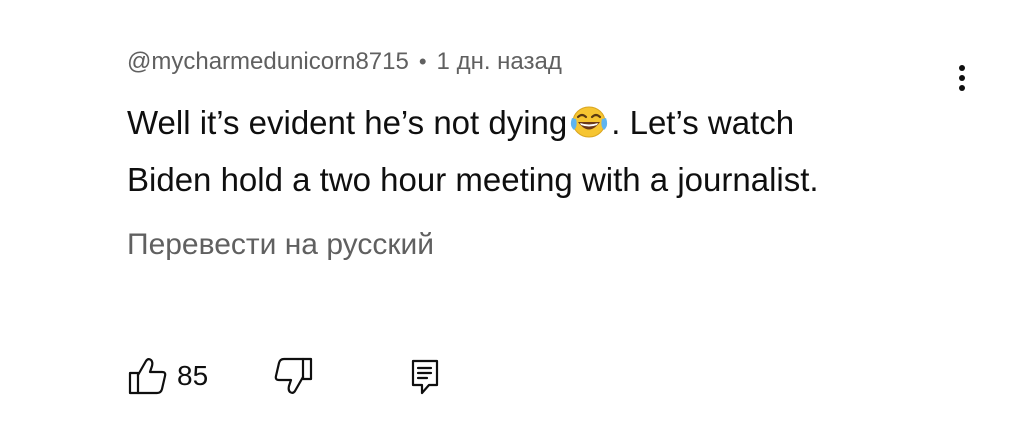 This screenshot has height=444, width=1024. What do you see at coordinates (589, 122) in the screenshot?
I see `face-with-tears-of-joy-emoji-icon` at bounding box center [589, 122].